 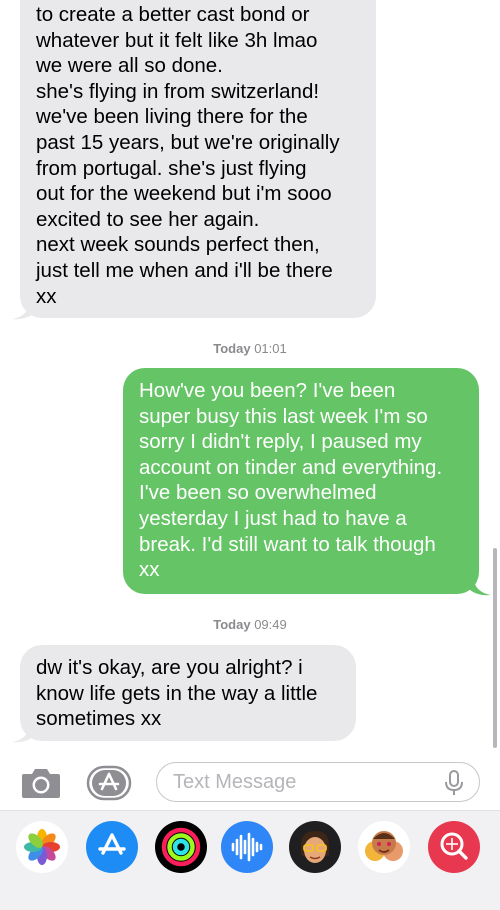 What do you see at coordinates (42, 847) in the screenshot?
I see `photos-icon` at bounding box center [42, 847].